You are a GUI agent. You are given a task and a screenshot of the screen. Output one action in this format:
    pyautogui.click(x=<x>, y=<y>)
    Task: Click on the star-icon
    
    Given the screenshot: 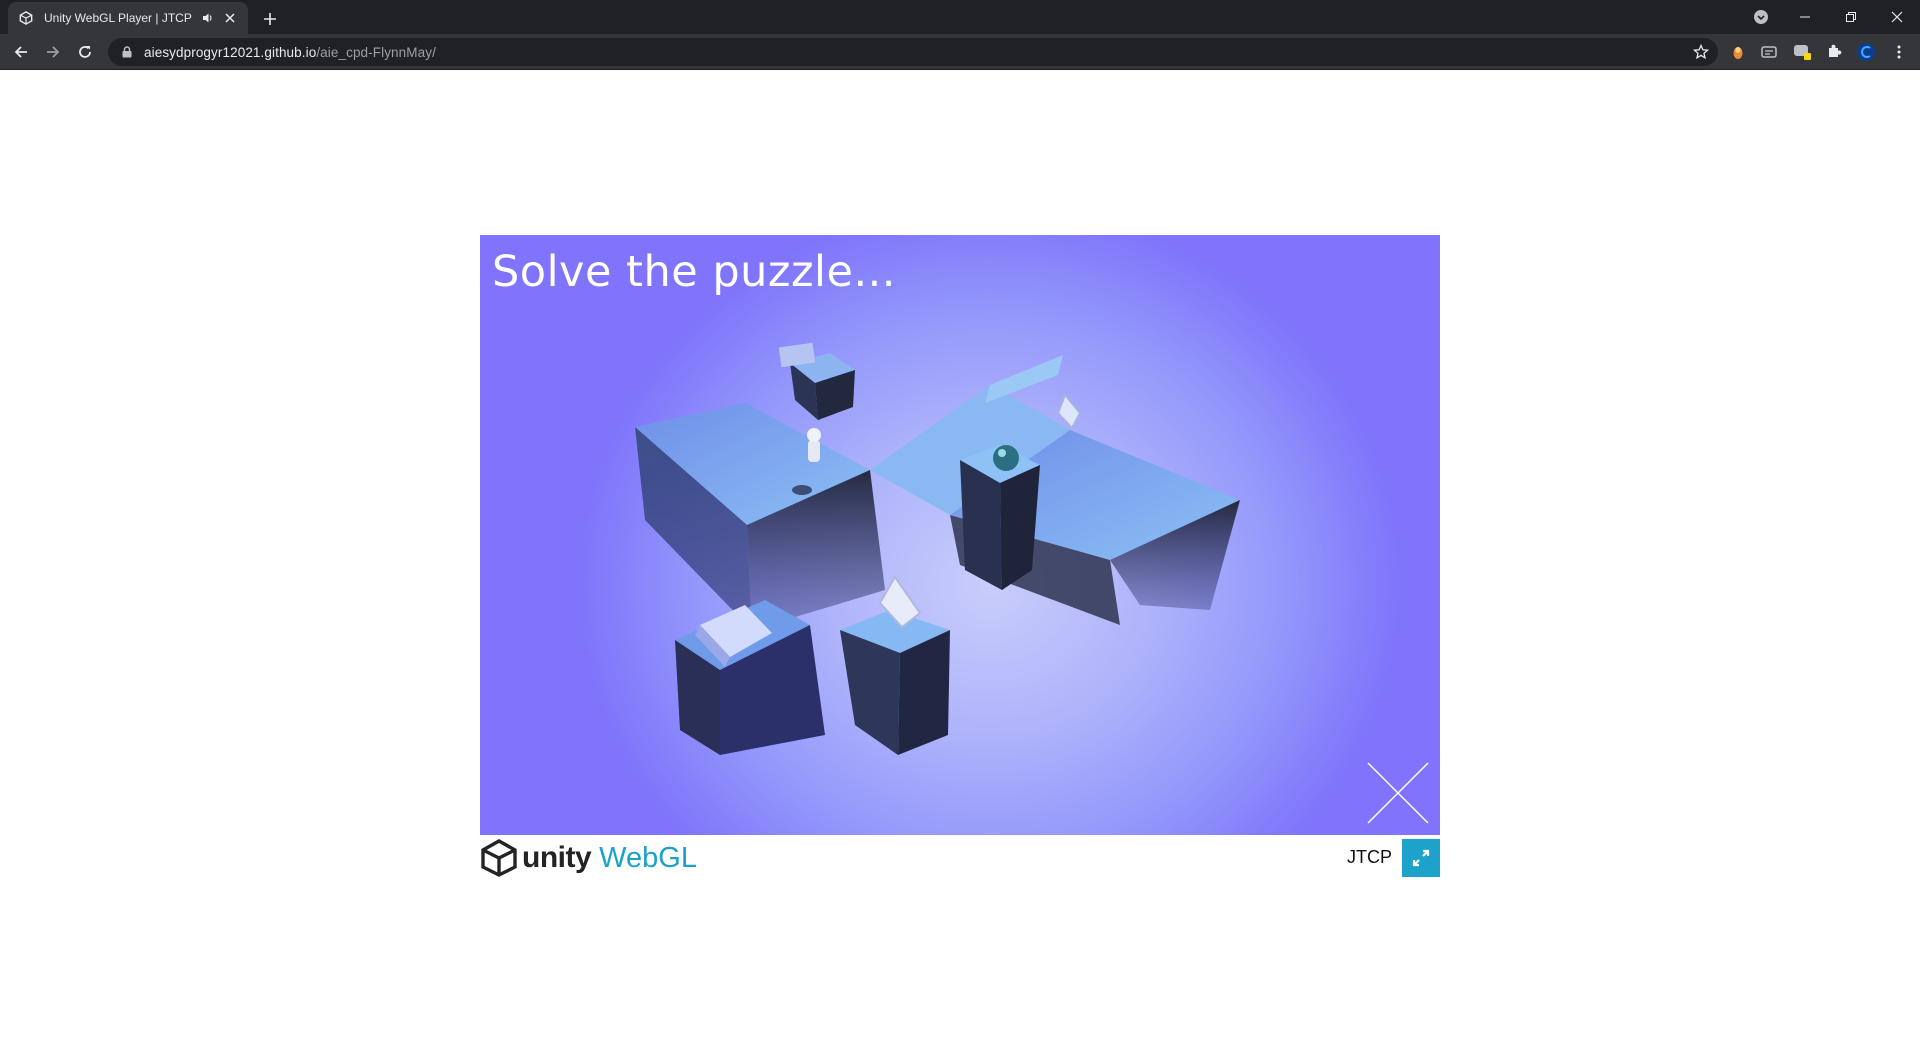 What is the action you would take?
    pyautogui.click(x=1701, y=52)
    